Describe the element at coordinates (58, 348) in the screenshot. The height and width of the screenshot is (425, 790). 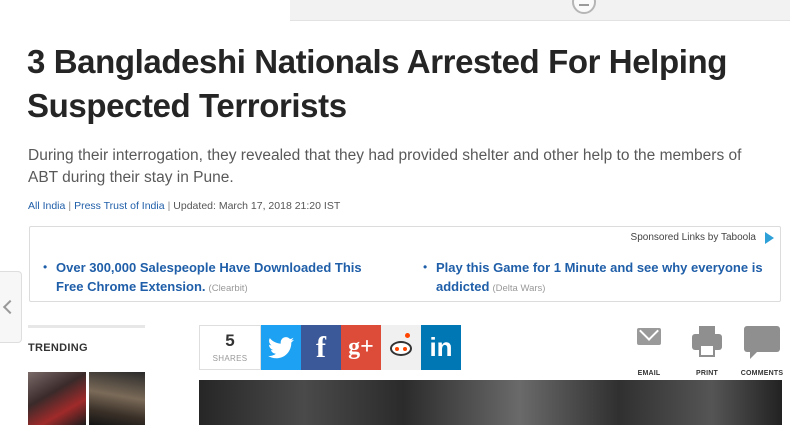
I see `trending-heading: TRENDING` at that location.